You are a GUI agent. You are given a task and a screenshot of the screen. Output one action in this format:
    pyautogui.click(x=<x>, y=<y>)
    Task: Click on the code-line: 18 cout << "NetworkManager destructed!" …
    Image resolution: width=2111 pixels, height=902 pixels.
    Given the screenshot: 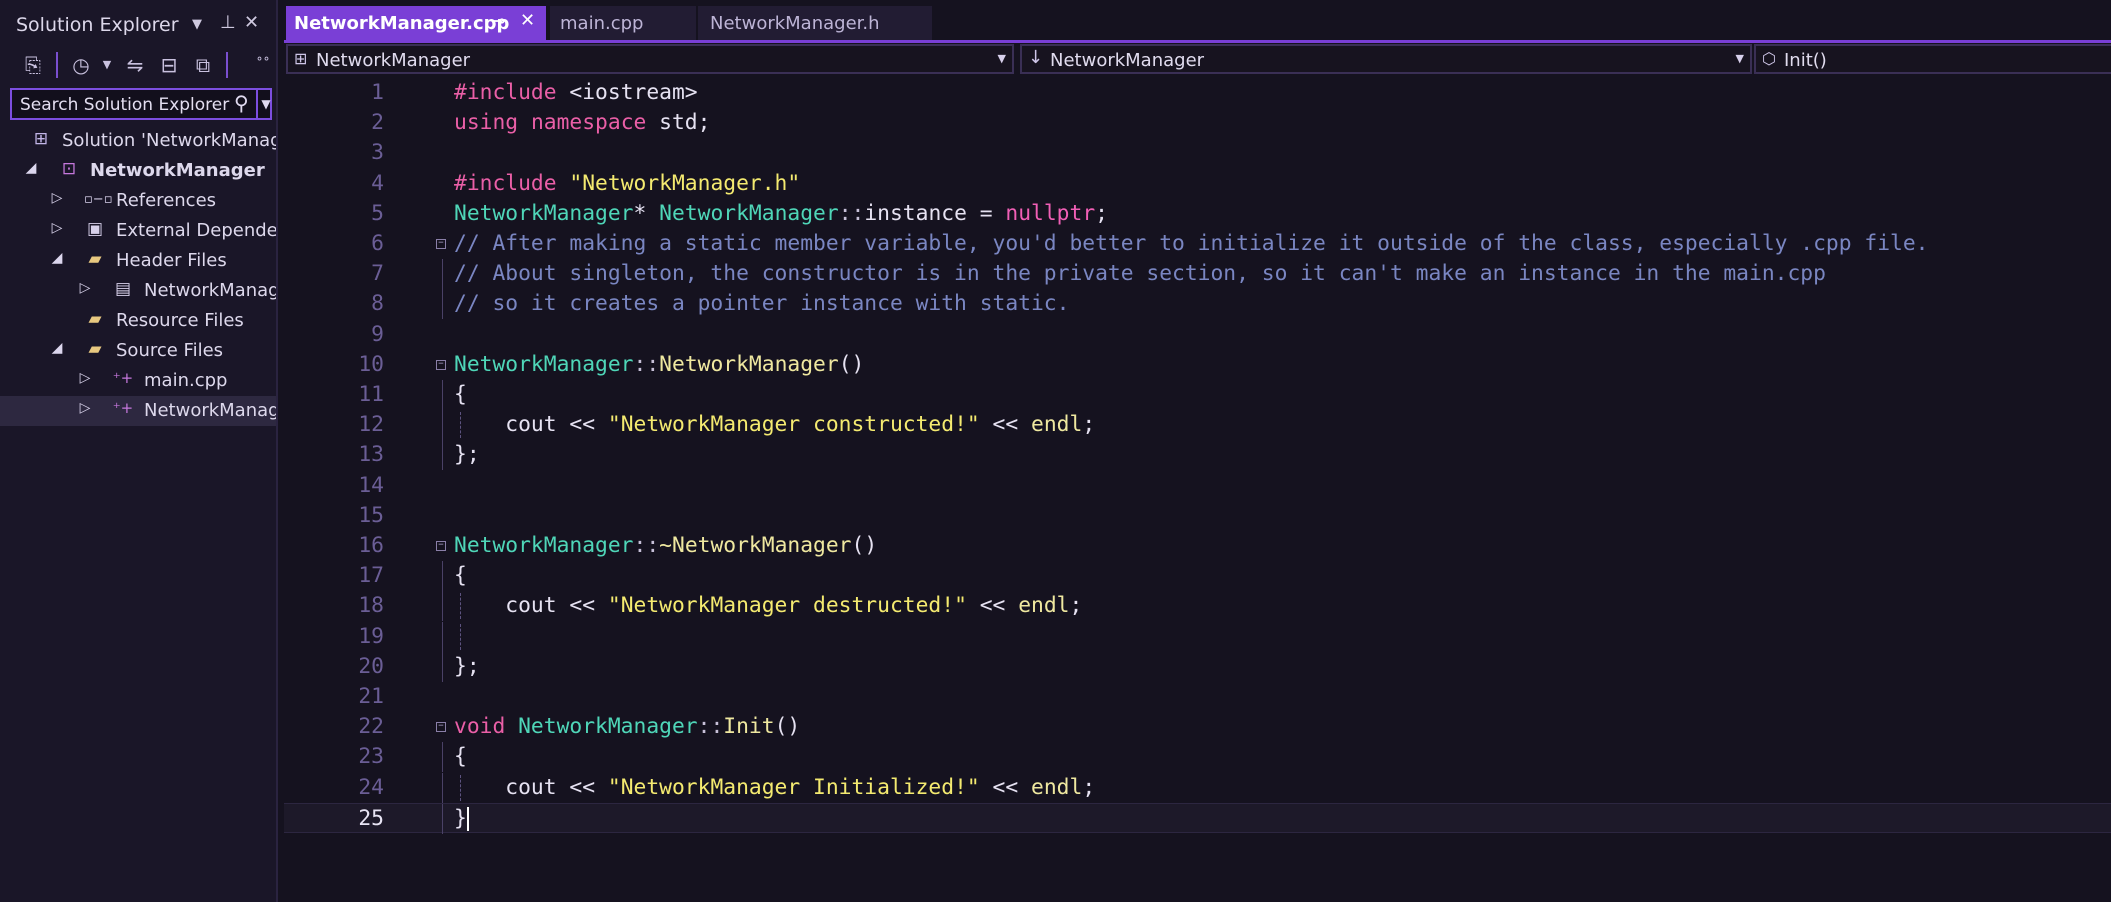 What is the action you would take?
    pyautogui.click(x=1197, y=606)
    